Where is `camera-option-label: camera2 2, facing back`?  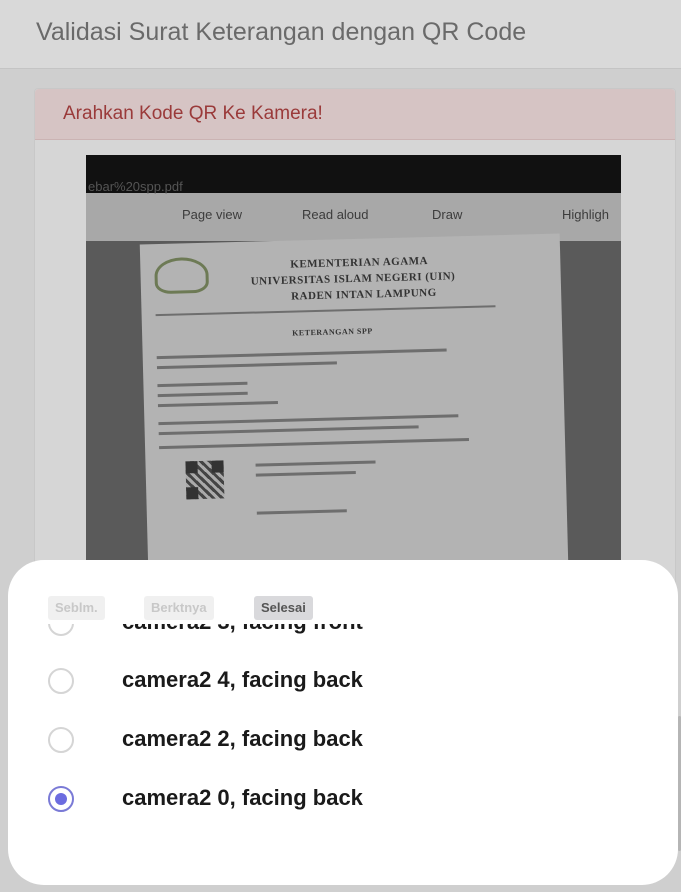 camera-option-label: camera2 2, facing back is located at coordinates (242, 738).